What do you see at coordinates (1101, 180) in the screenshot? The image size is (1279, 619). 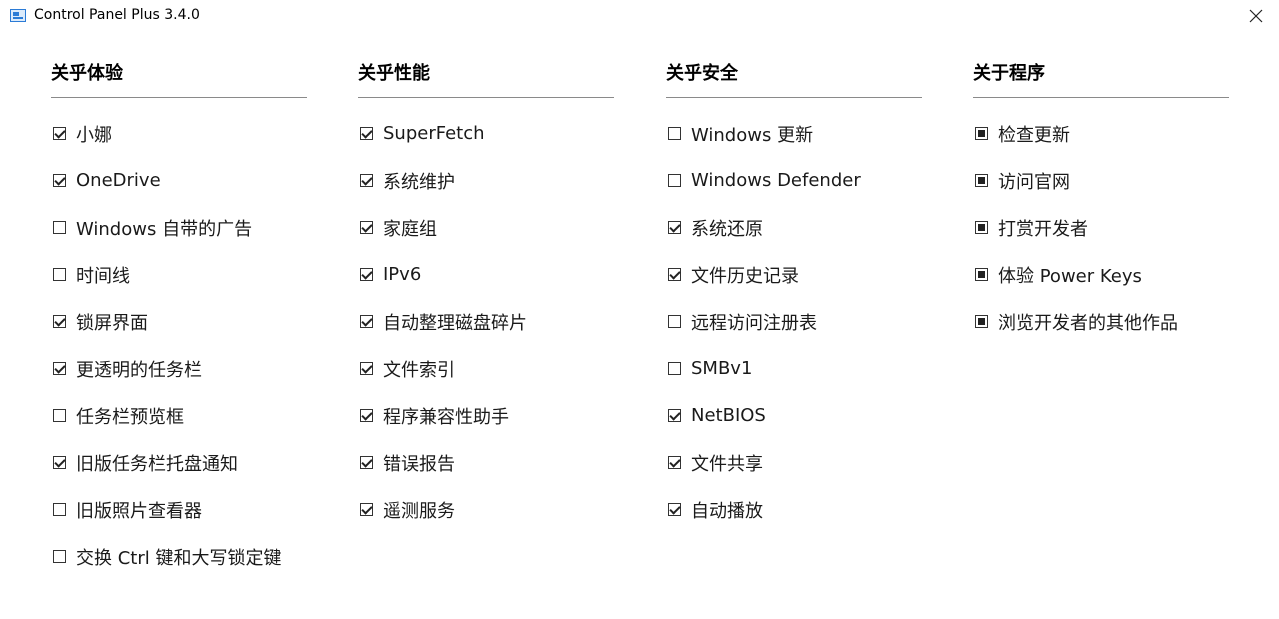 I see `action-item: 访问官网` at bounding box center [1101, 180].